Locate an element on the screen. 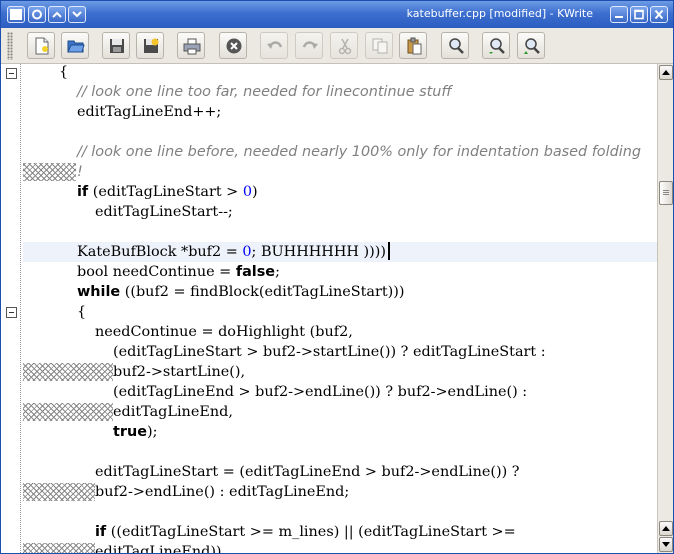  find-button is located at coordinates (455, 45).